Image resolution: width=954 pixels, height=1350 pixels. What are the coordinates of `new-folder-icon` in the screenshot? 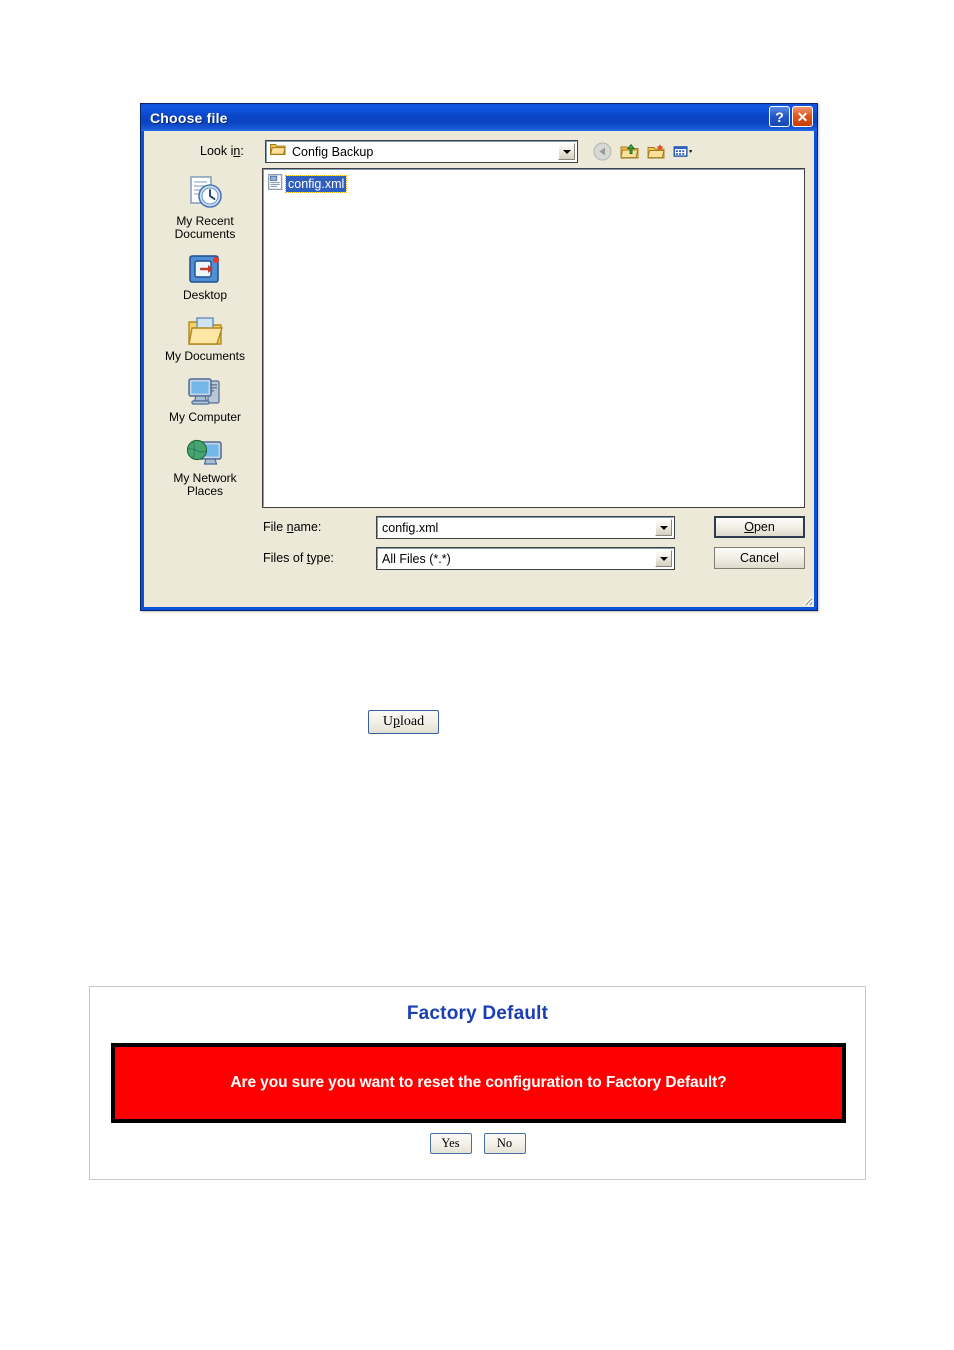 It's located at (656, 151).